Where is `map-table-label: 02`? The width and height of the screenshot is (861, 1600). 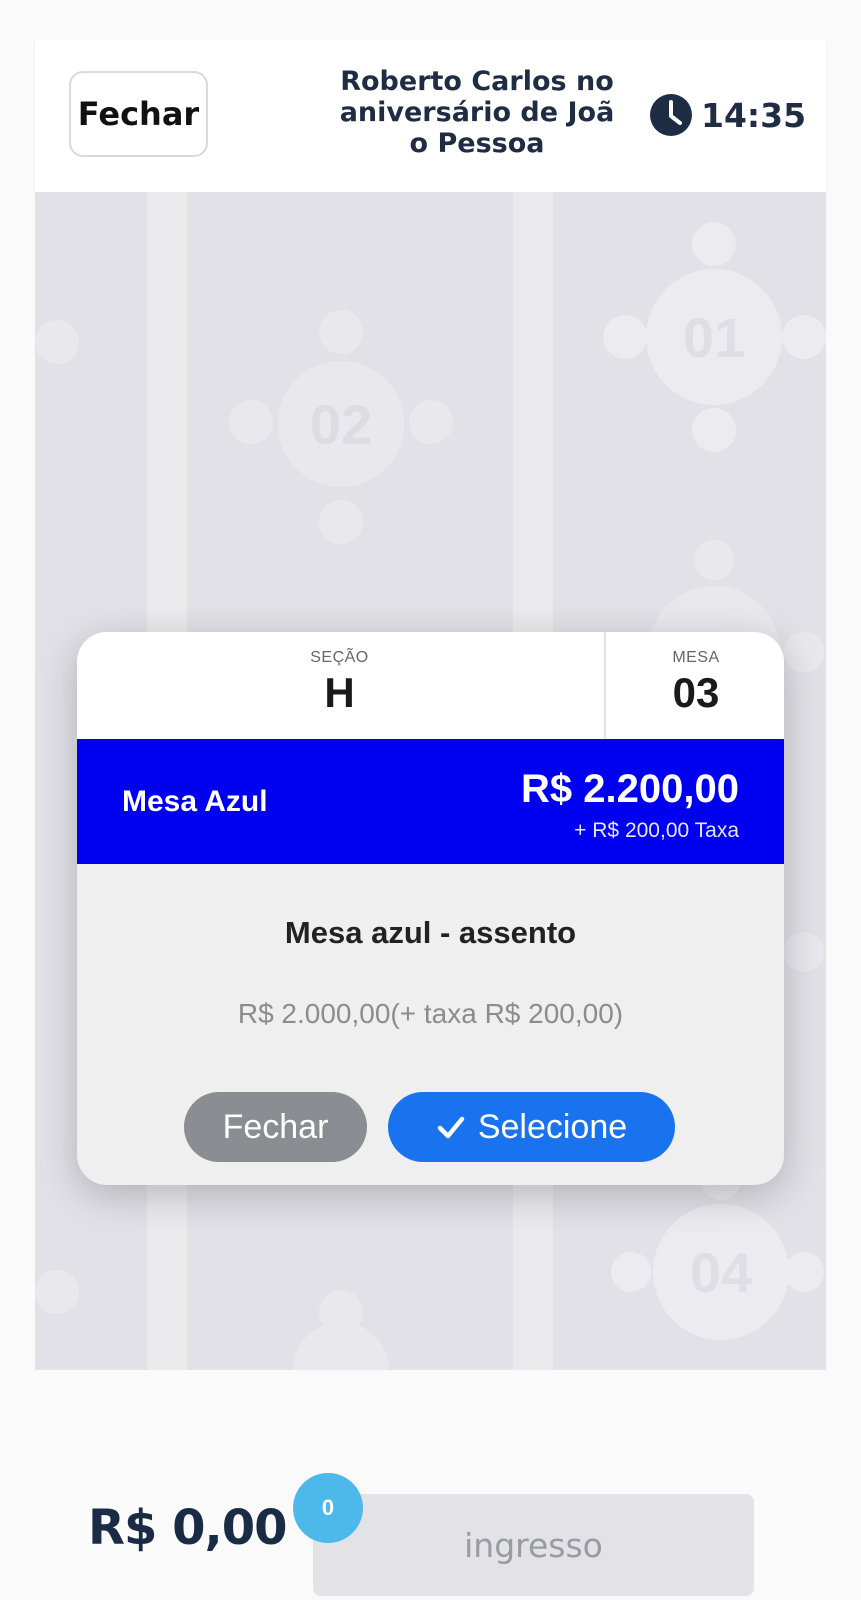 map-table-label: 02 is located at coordinates (341, 424).